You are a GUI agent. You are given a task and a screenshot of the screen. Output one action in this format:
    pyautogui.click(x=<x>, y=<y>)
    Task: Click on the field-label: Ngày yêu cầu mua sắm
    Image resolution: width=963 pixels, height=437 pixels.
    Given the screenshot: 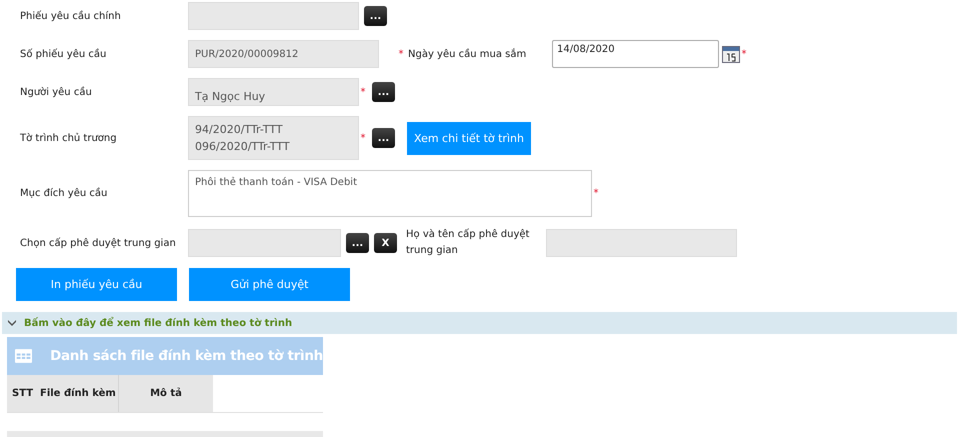 What is the action you would take?
    pyautogui.click(x=468, y=54)
    